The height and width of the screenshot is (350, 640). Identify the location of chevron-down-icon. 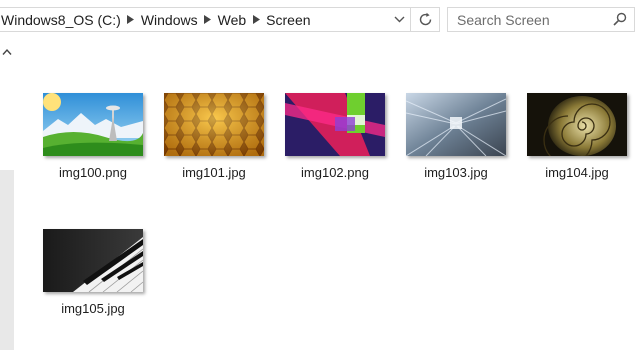
(399, 19).